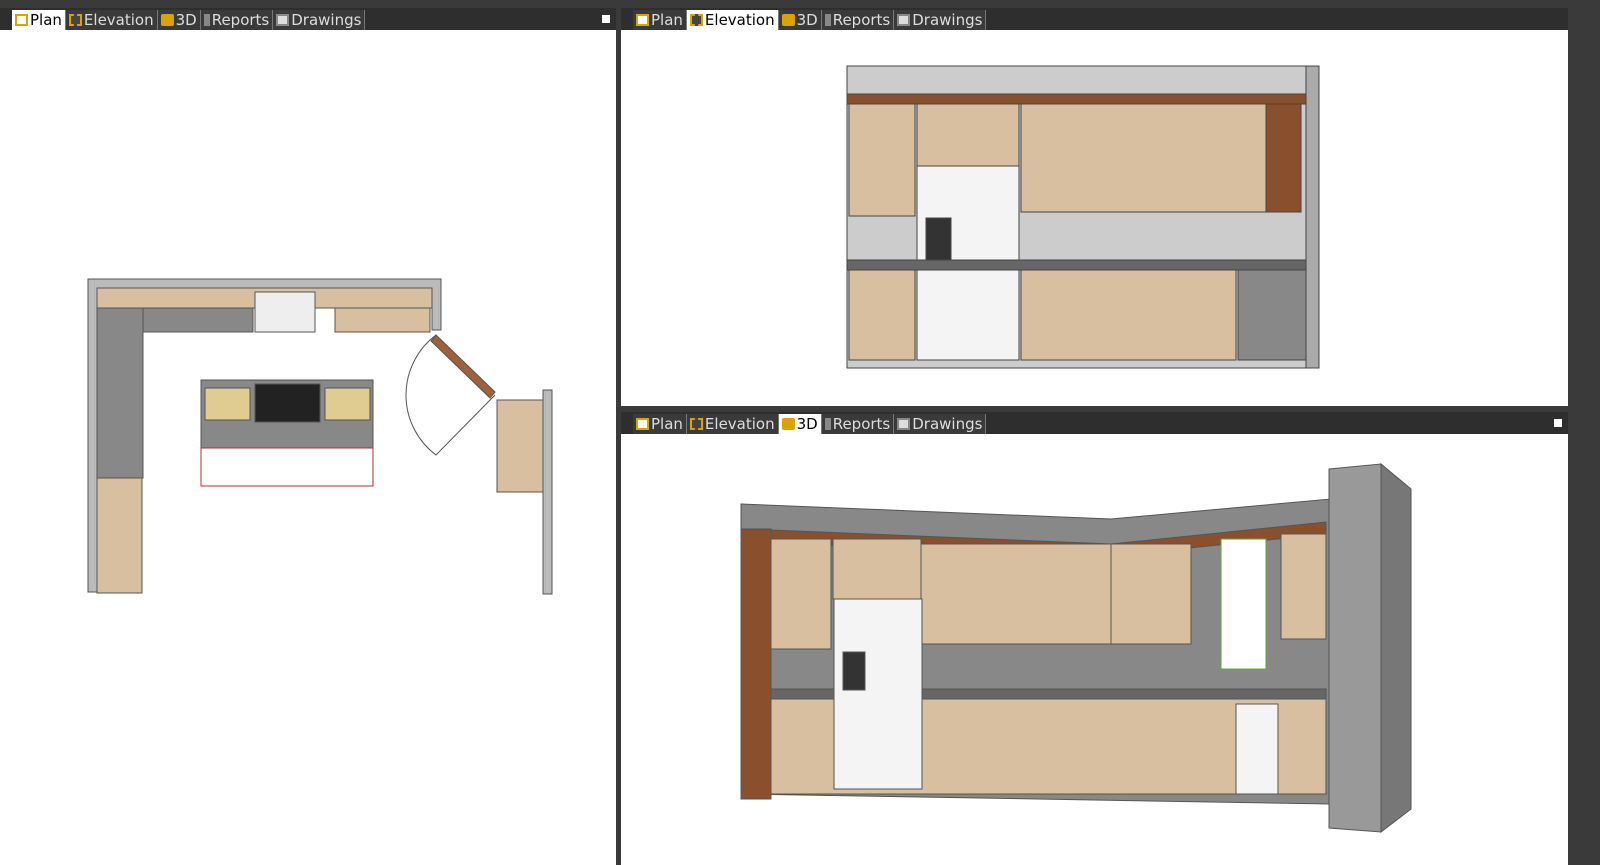 The image size is (1600, 865). What do you see at coordinates (287, 433) in the screenshot?
I see `island` at bounding box center [287, 433].